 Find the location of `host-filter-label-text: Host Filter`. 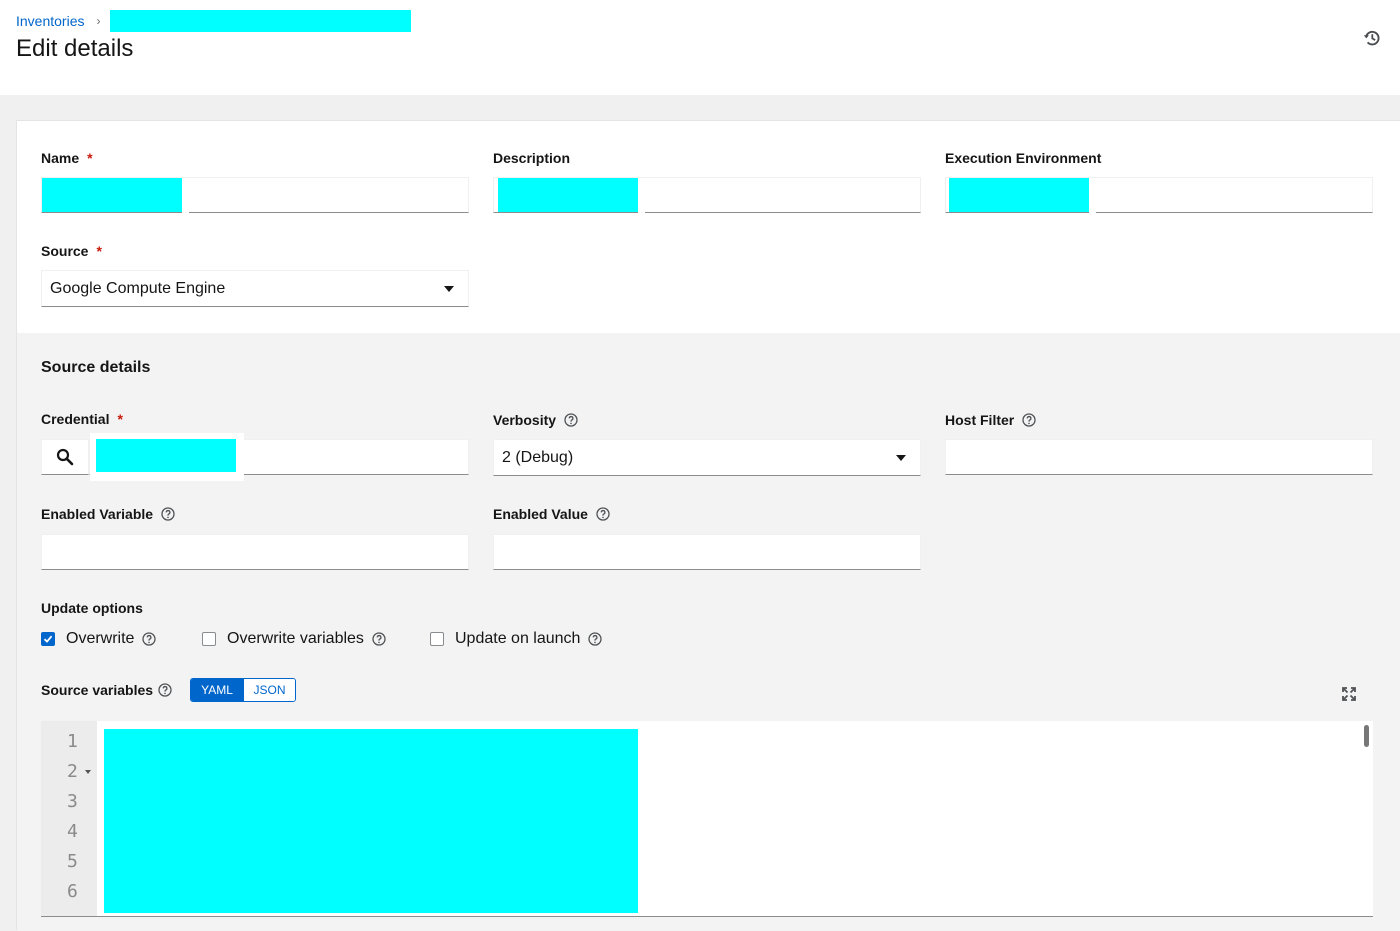

host-filter-label-text: Host Filter is located at coordinates (980, 420).